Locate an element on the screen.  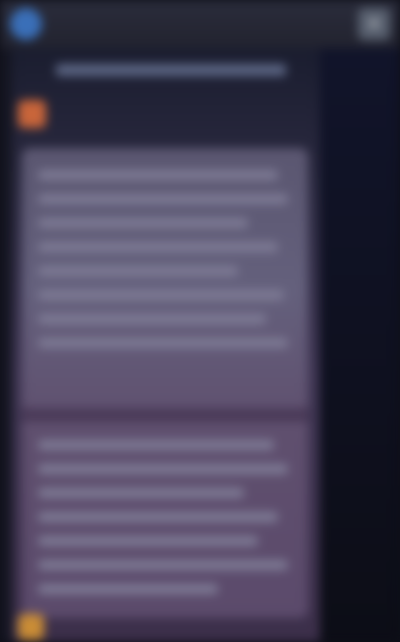
plus-icon: + is located at coordinates (374, 24).